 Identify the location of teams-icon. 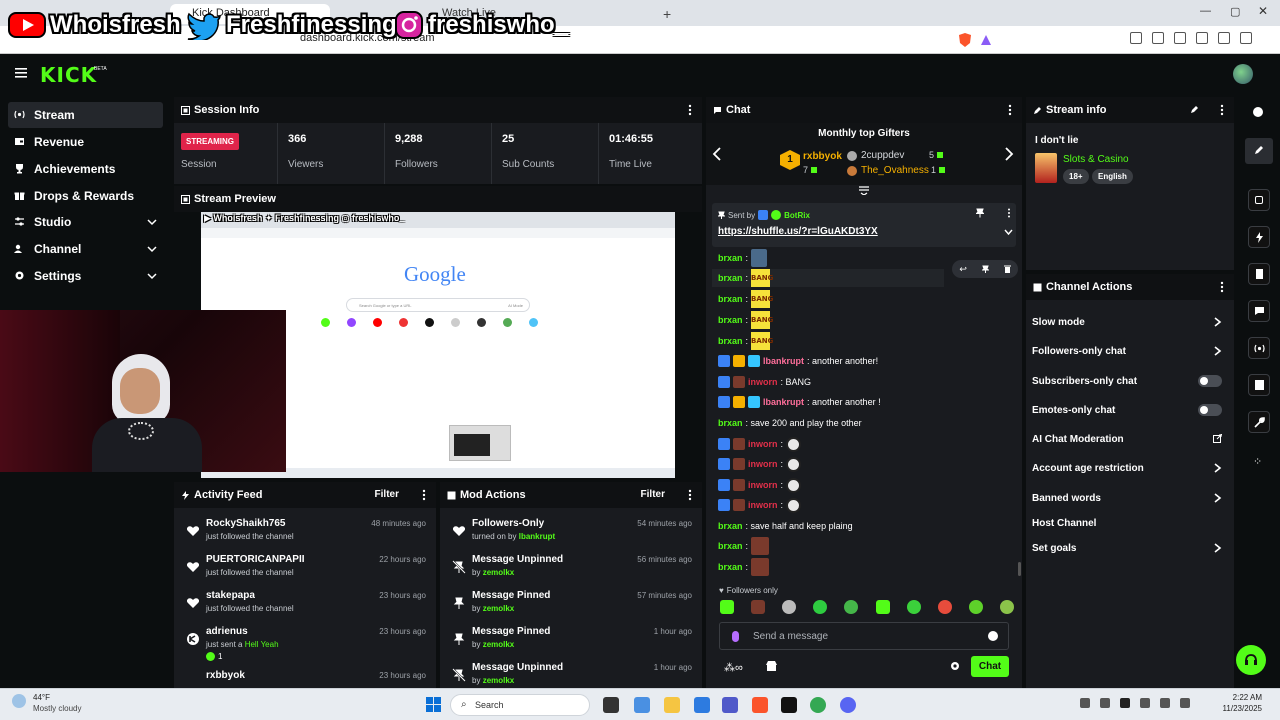
(730, 705).